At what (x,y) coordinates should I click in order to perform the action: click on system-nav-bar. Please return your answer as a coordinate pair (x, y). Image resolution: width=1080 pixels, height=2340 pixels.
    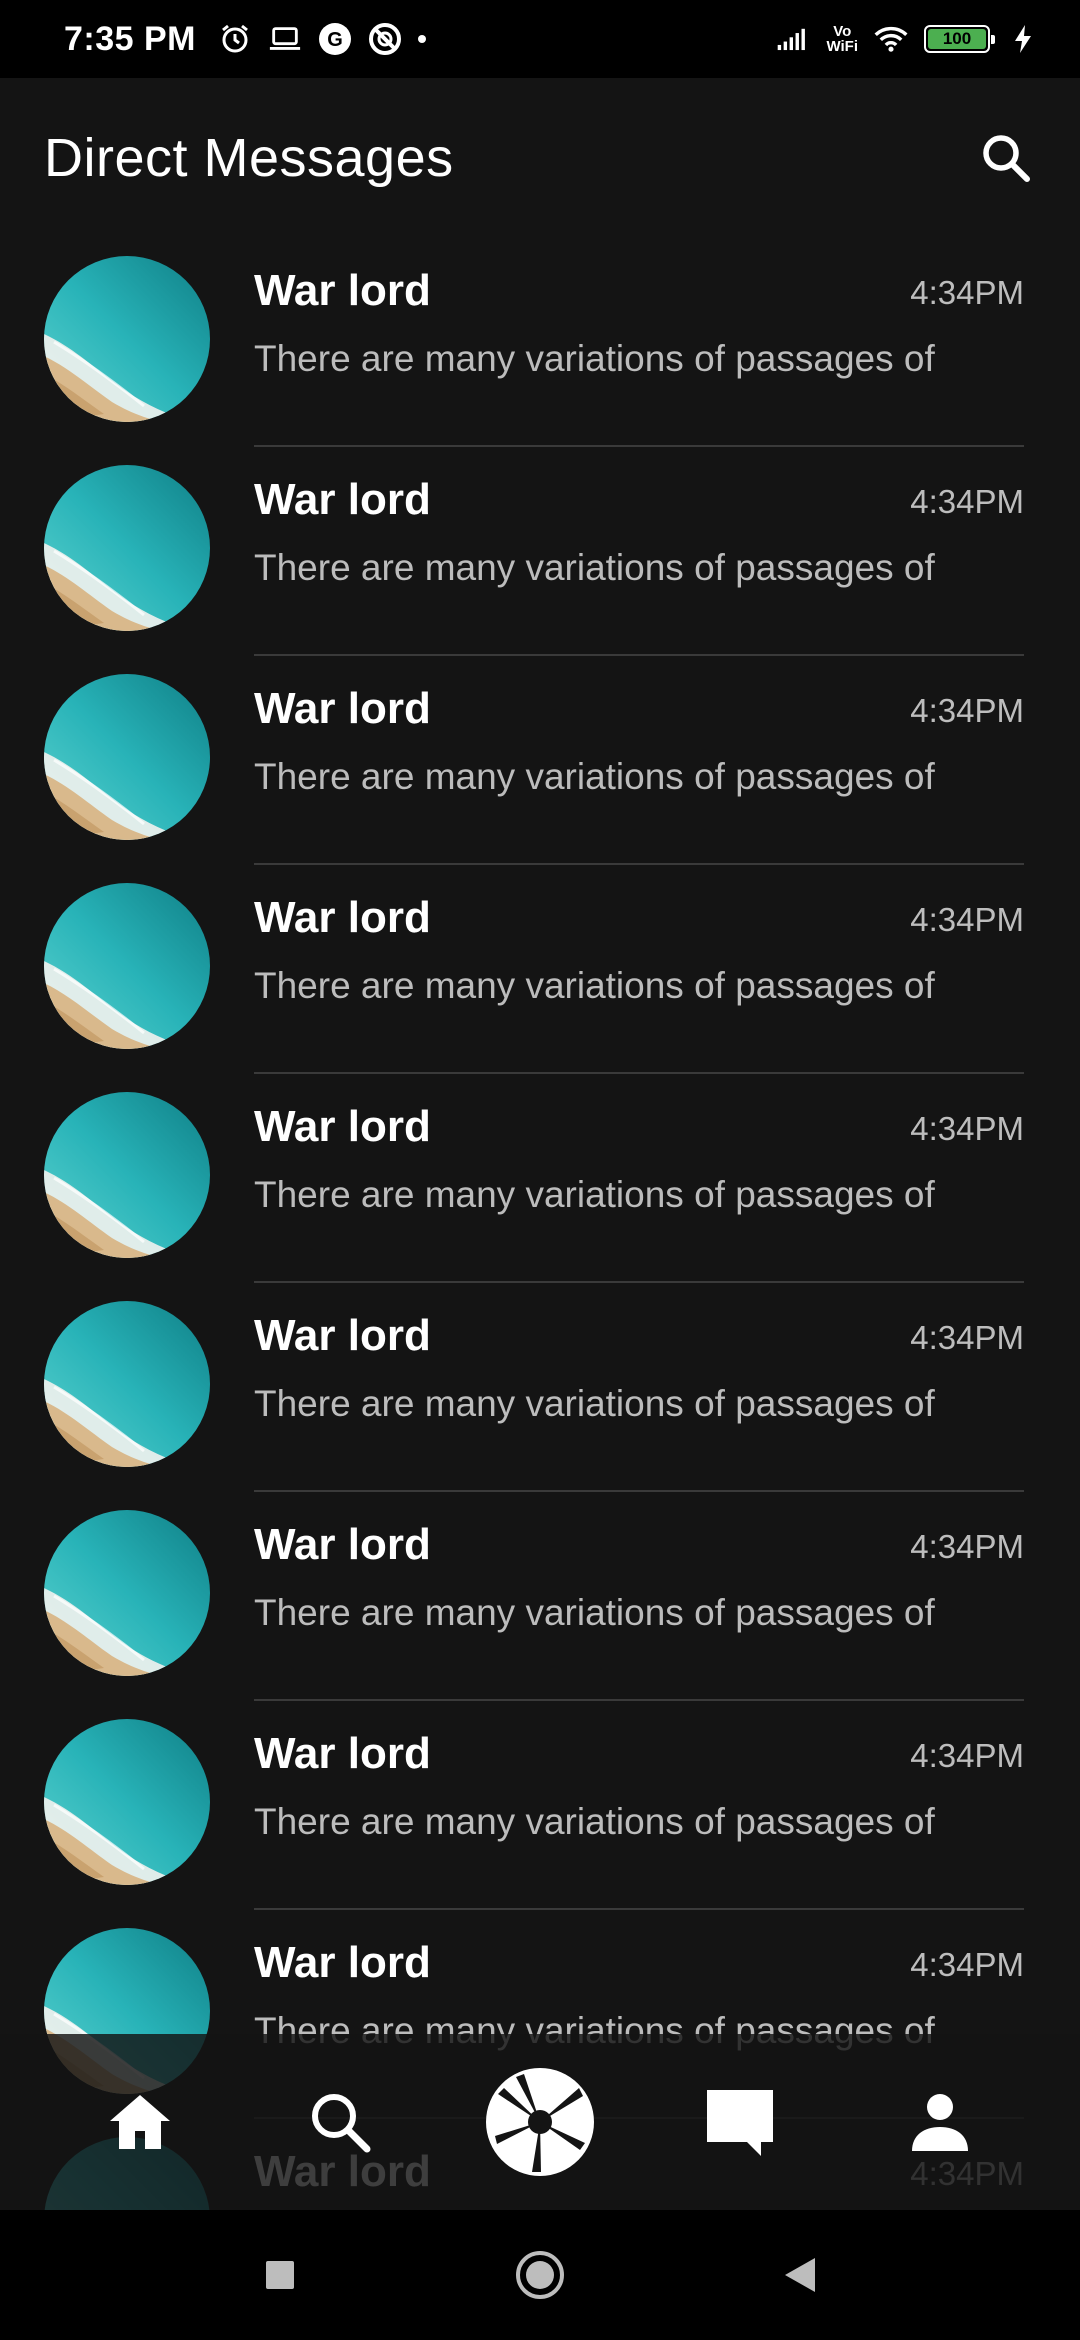
    Looking at the image, I should click on (540, 2275).